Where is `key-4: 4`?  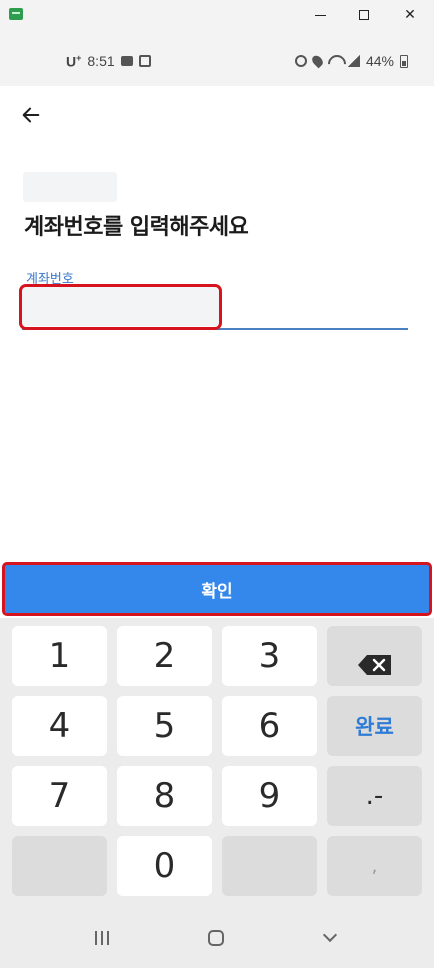
key-4: 4 is located at coordinates (59, 726).